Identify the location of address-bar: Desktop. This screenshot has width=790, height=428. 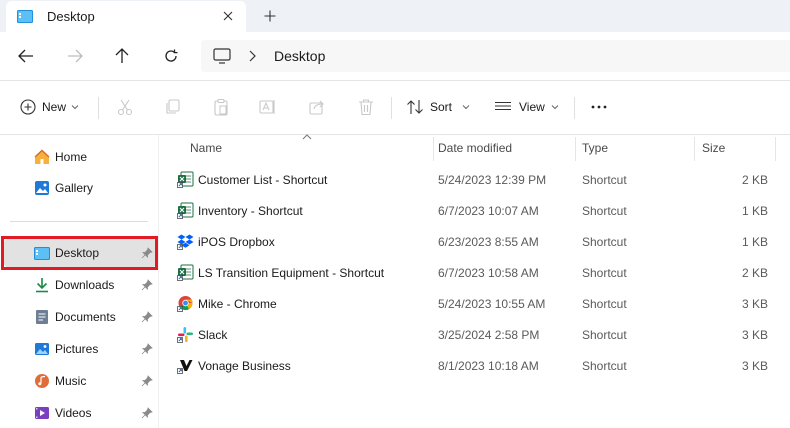
(395, 56).